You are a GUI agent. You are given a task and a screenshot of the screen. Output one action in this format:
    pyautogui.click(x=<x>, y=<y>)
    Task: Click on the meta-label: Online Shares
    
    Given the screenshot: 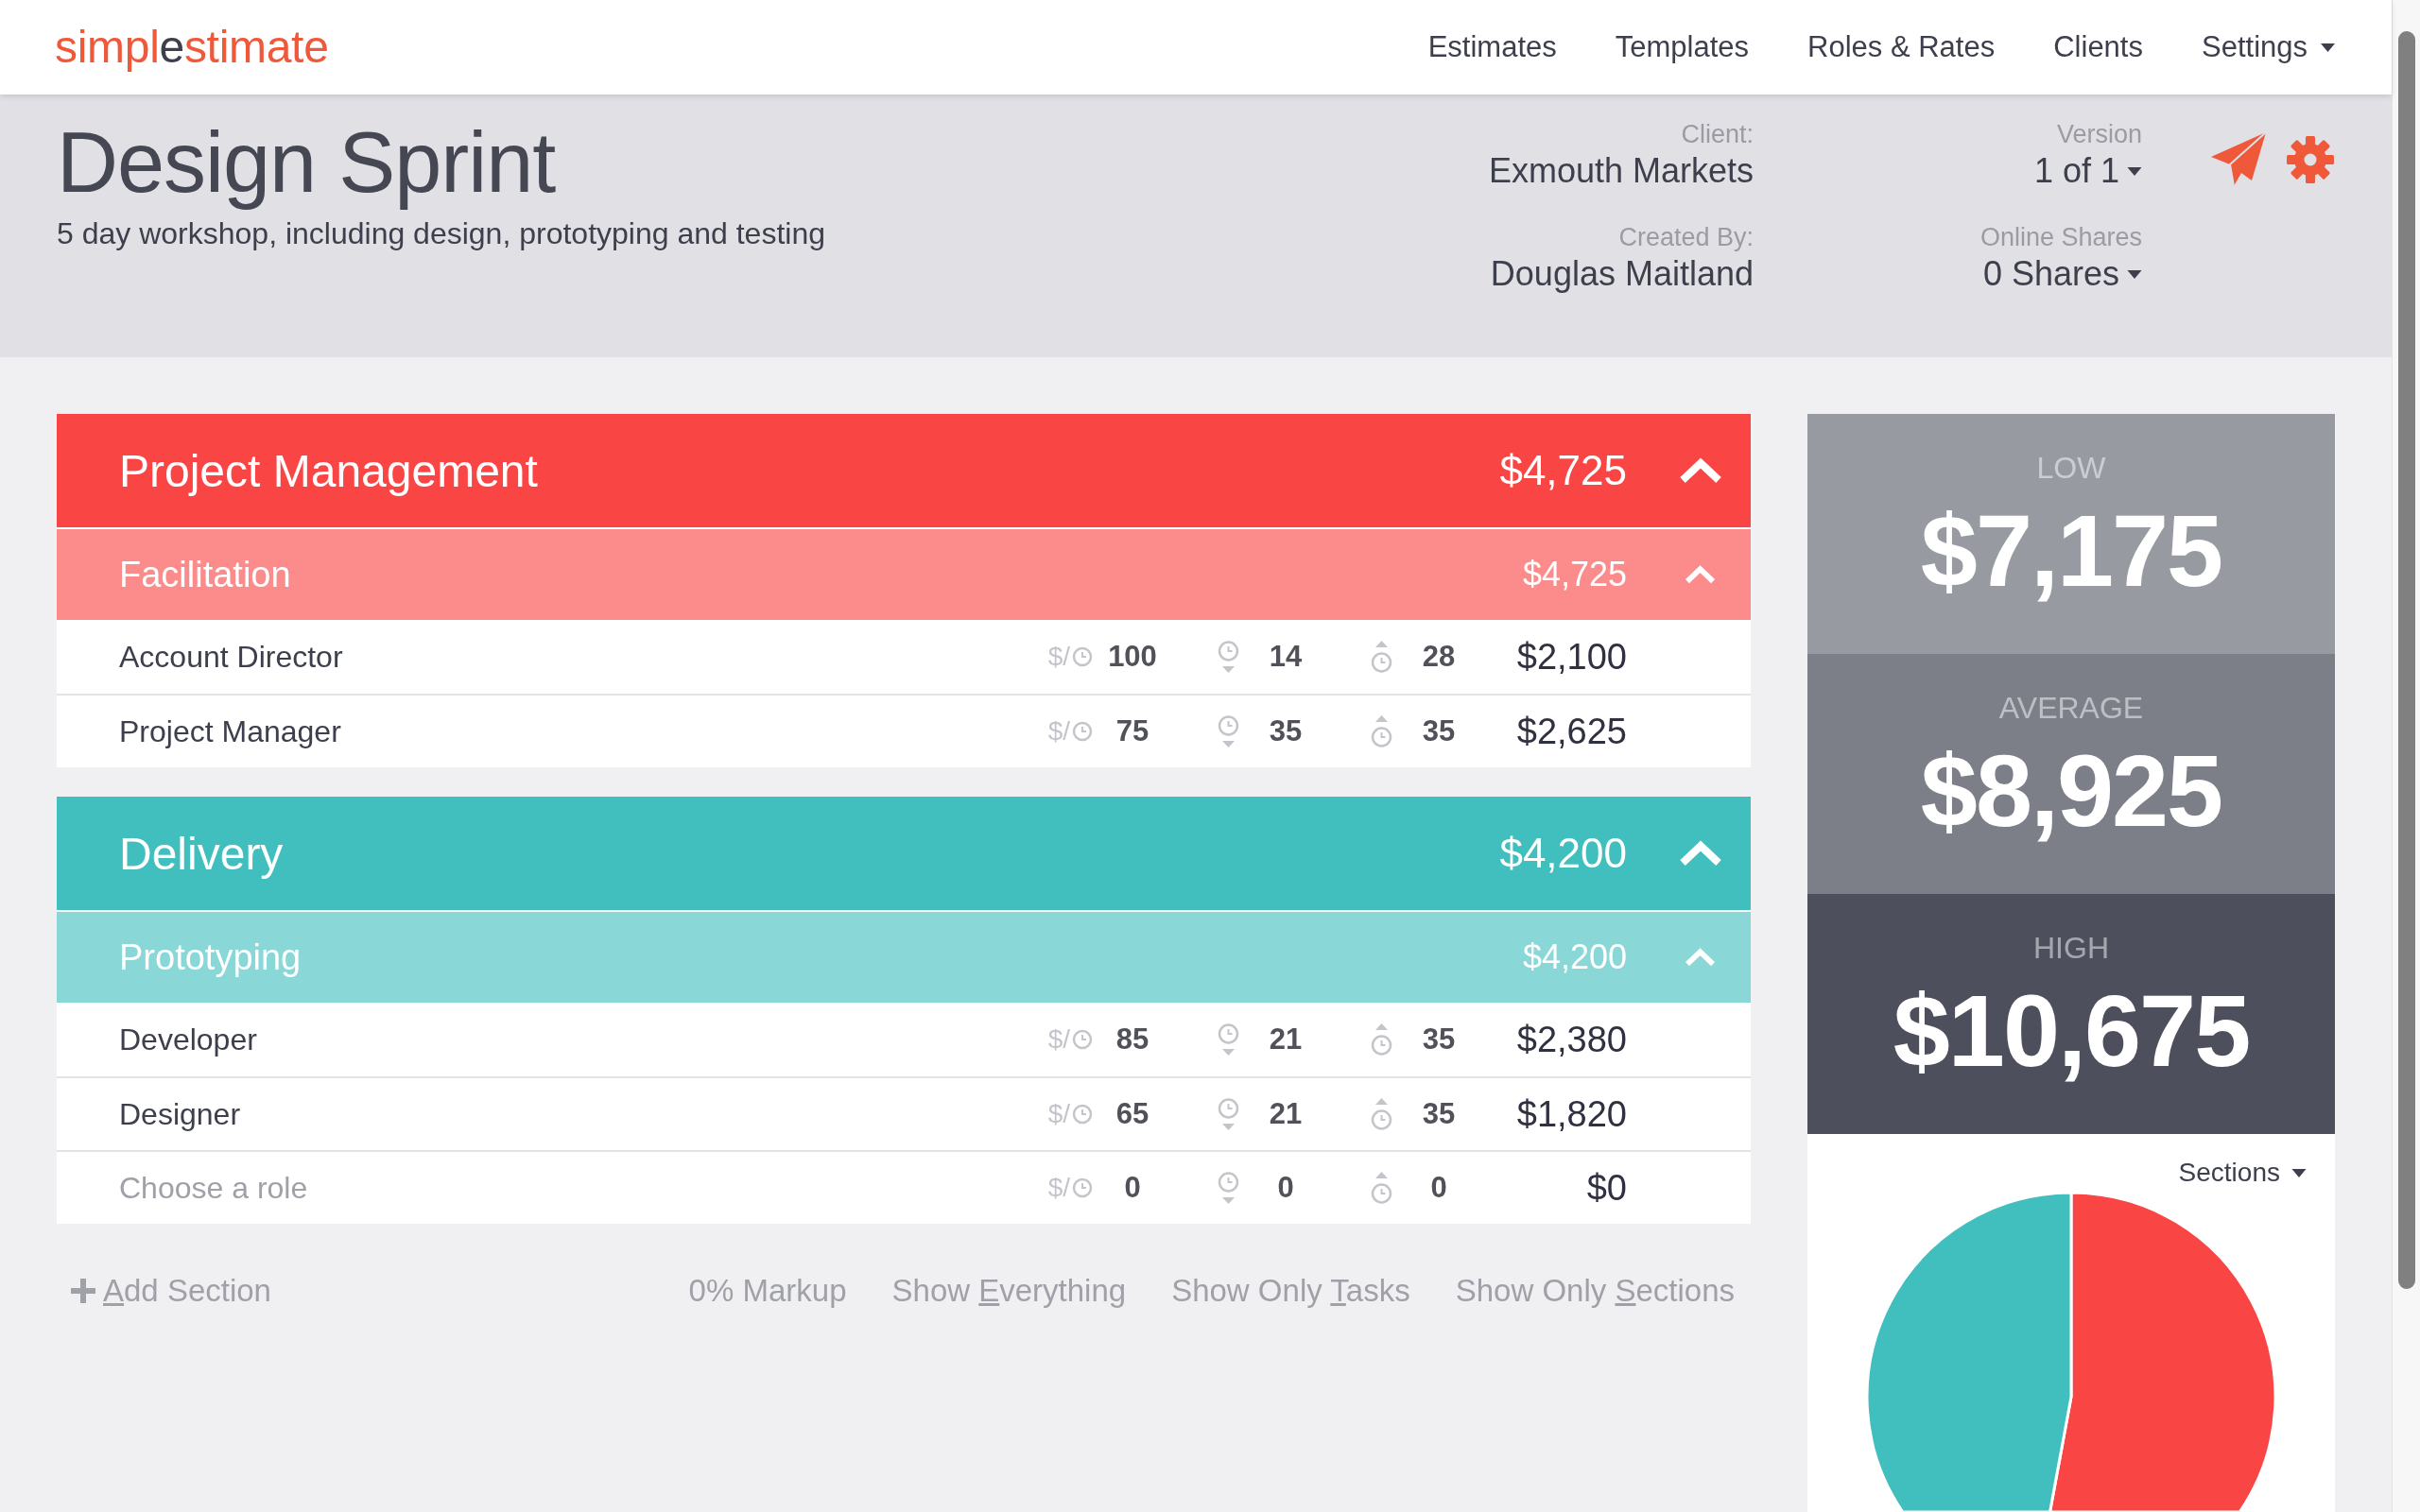 What is the action you would take?
    pyautogui.click(x=2060, y=237)
    